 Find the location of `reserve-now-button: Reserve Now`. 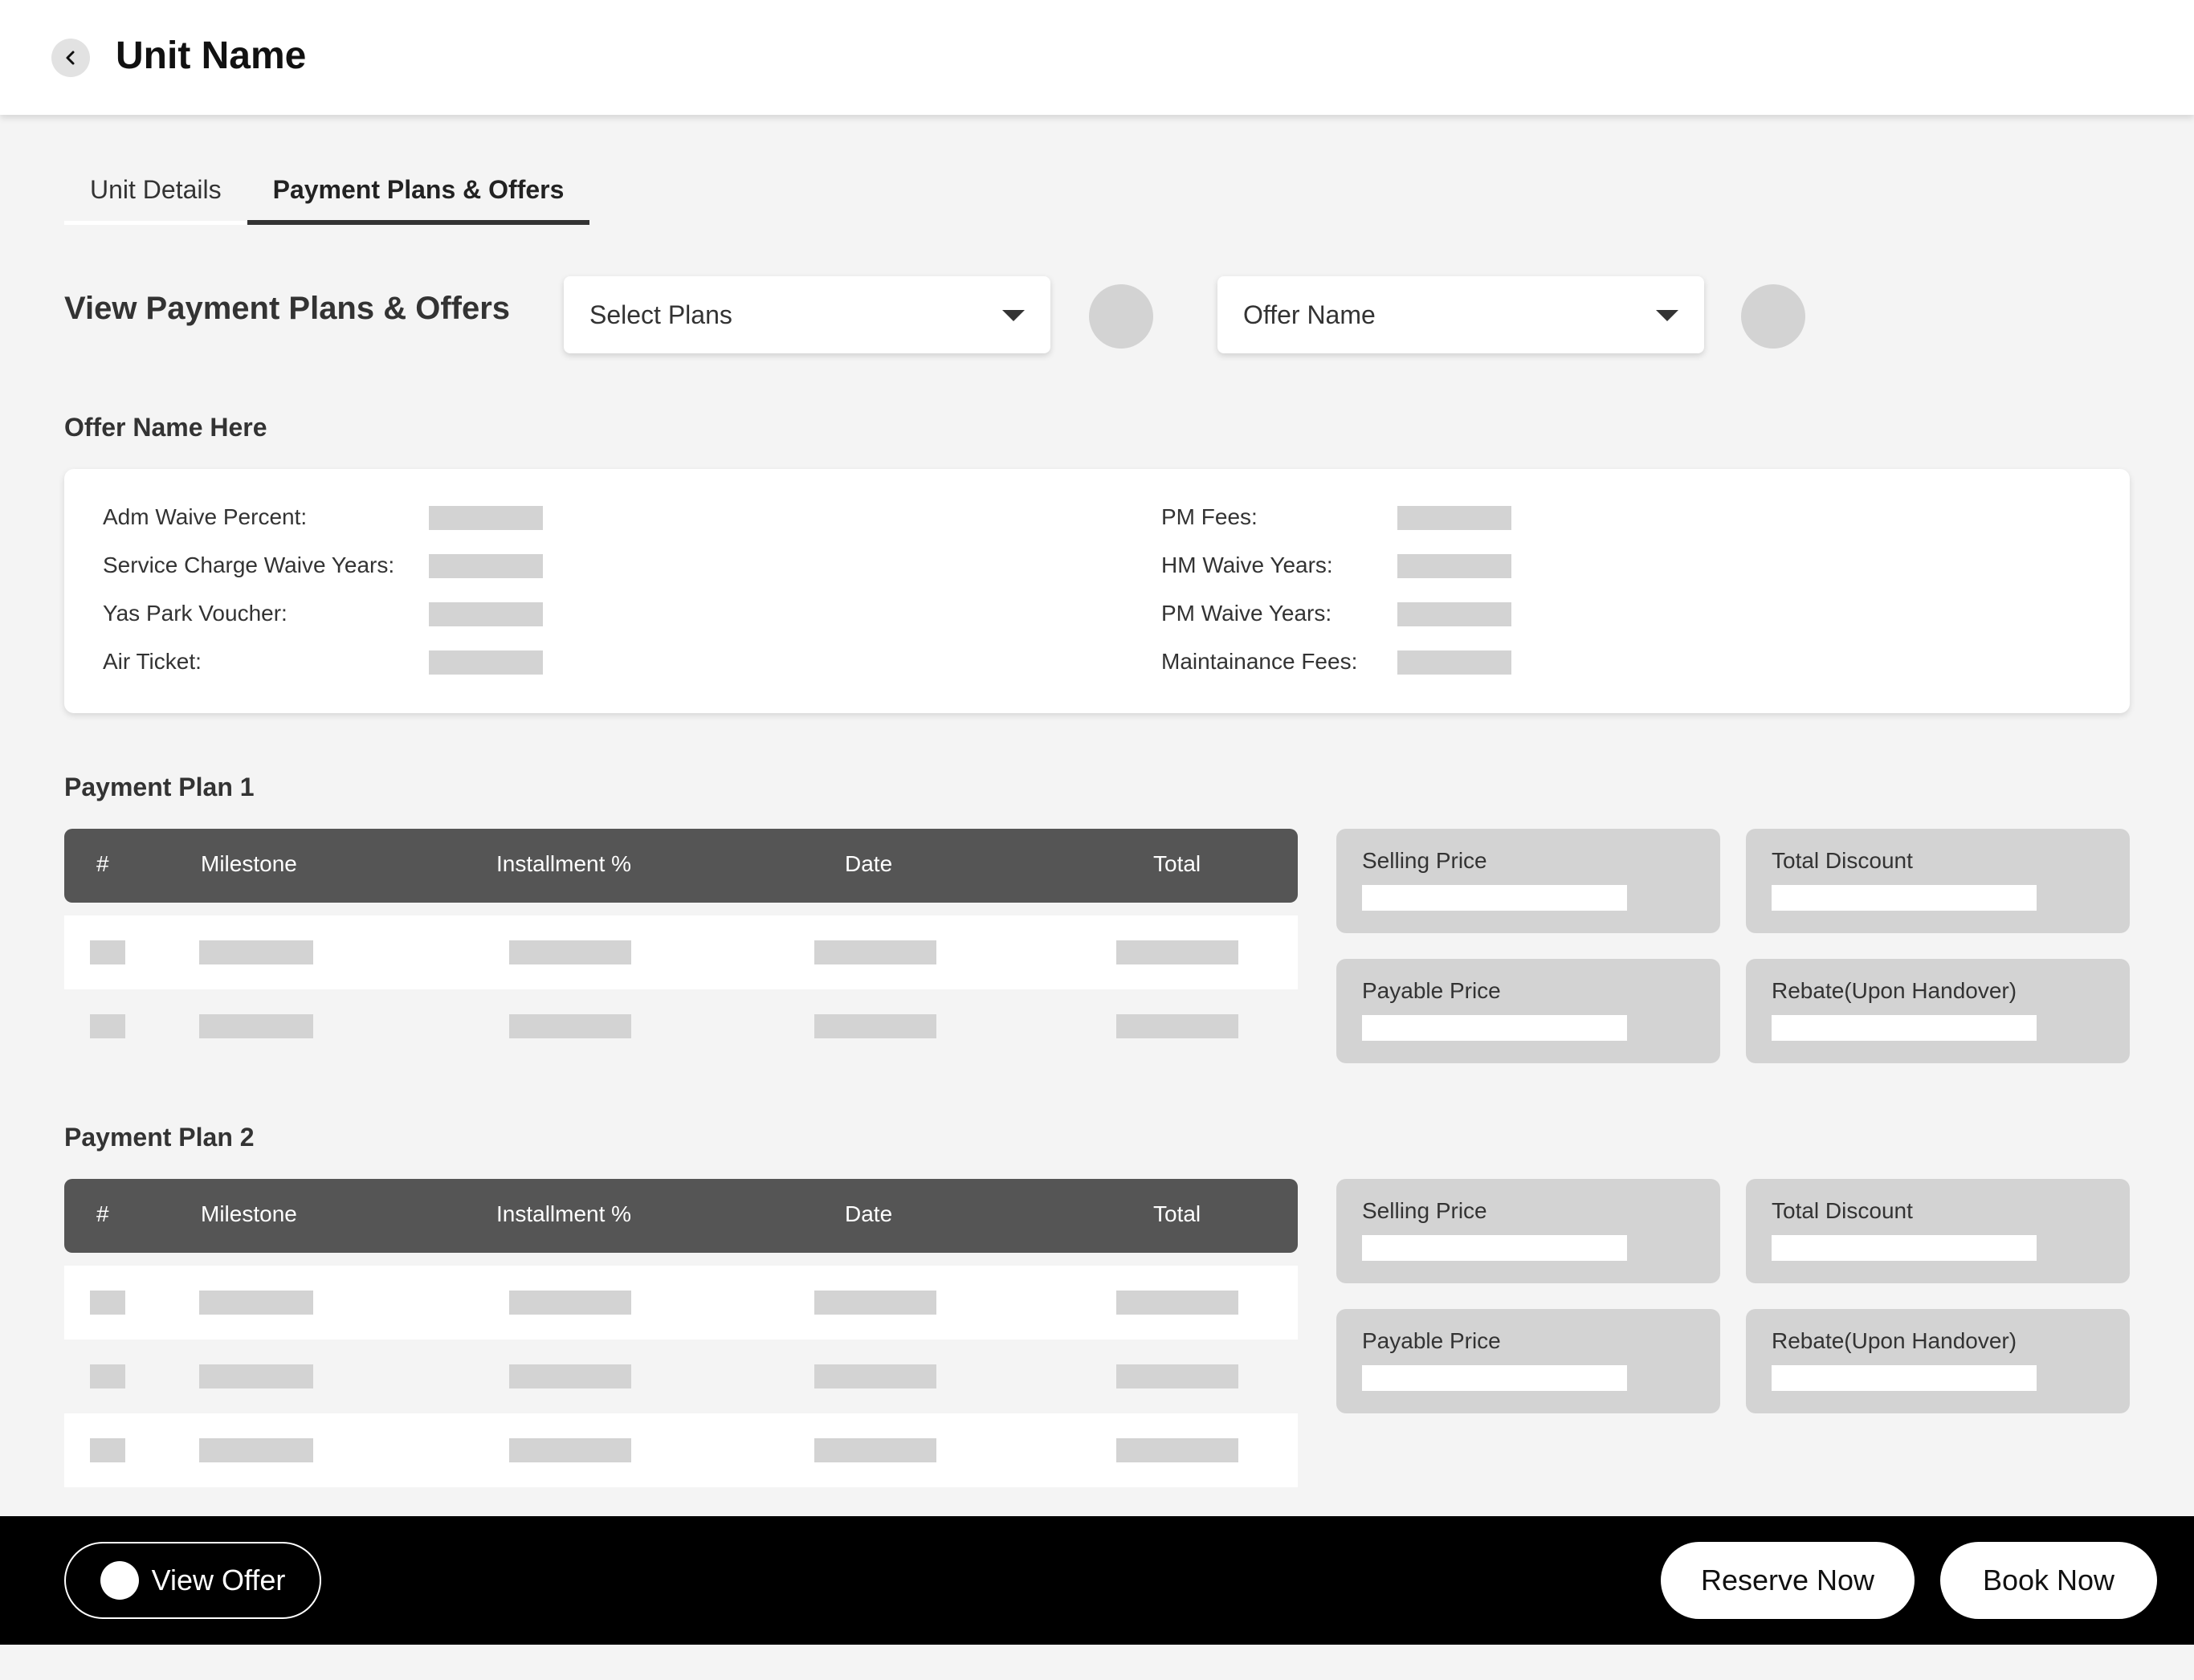

reserve-now-button: Reserve Now is located at coordinates (1788, 1580).